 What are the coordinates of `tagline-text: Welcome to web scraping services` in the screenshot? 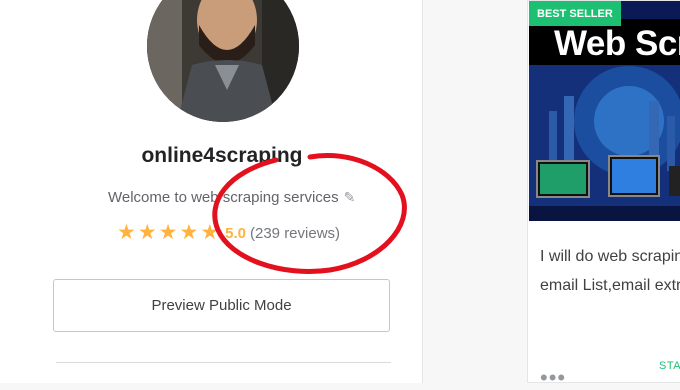 It's located at (223, 197).